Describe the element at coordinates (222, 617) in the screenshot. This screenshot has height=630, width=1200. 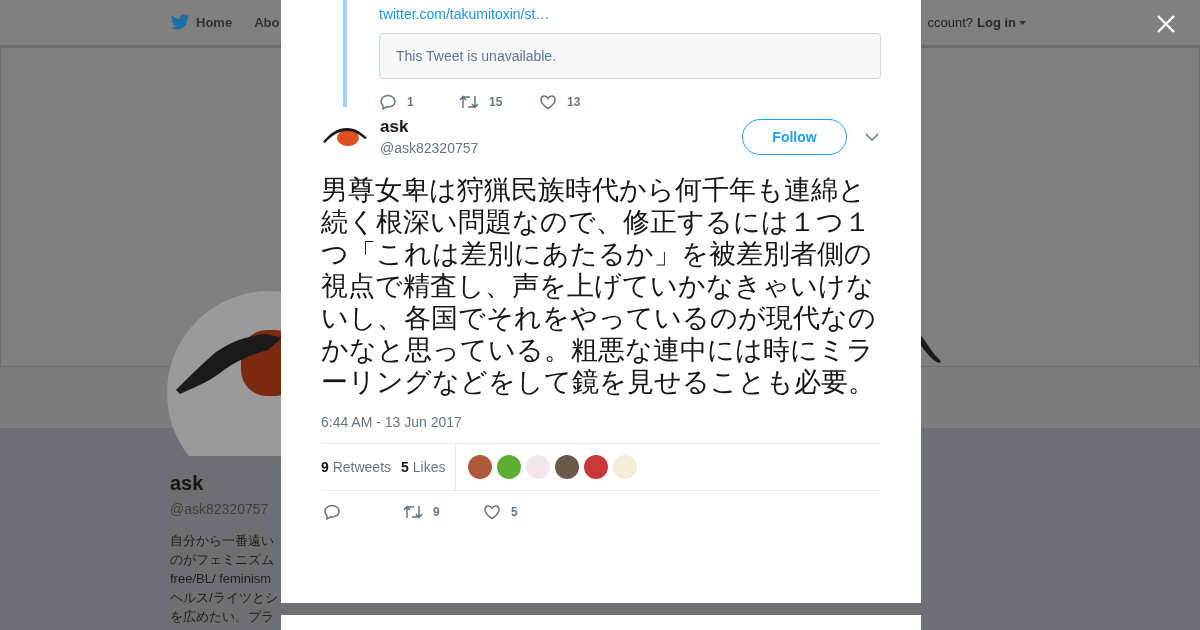
I see `bio-line: を広めたい。プラ` at that location.